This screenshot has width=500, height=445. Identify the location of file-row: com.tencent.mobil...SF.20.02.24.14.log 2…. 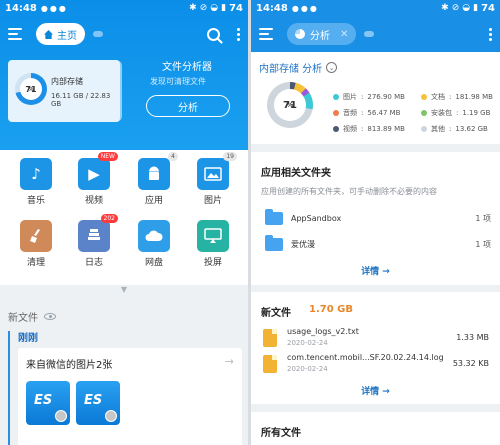
(377, 365).